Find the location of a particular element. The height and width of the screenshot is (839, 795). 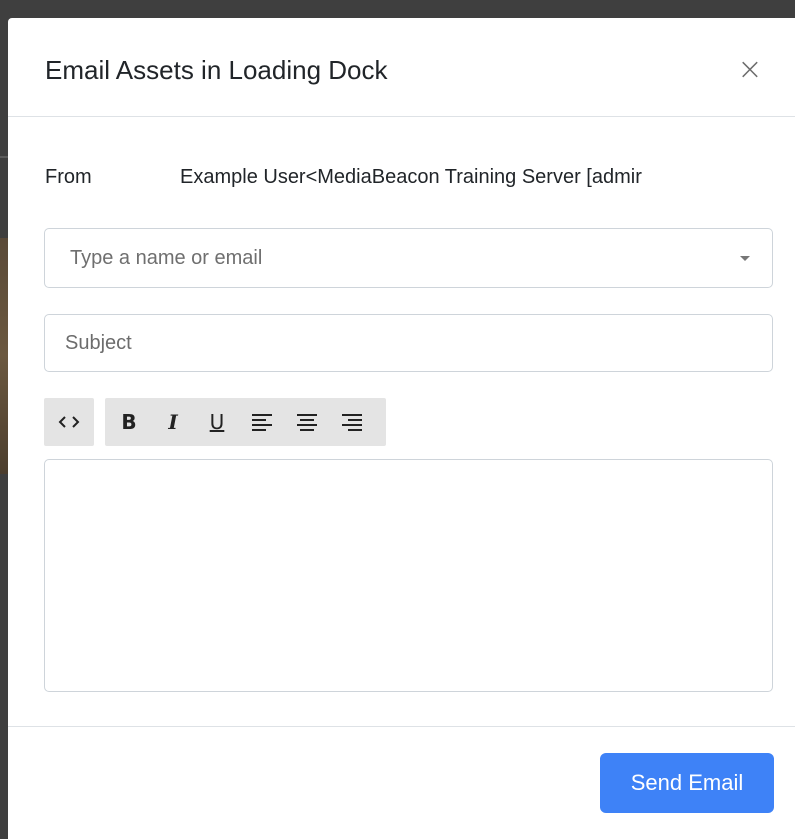

align-center-button is located at coordinates (307, 422).